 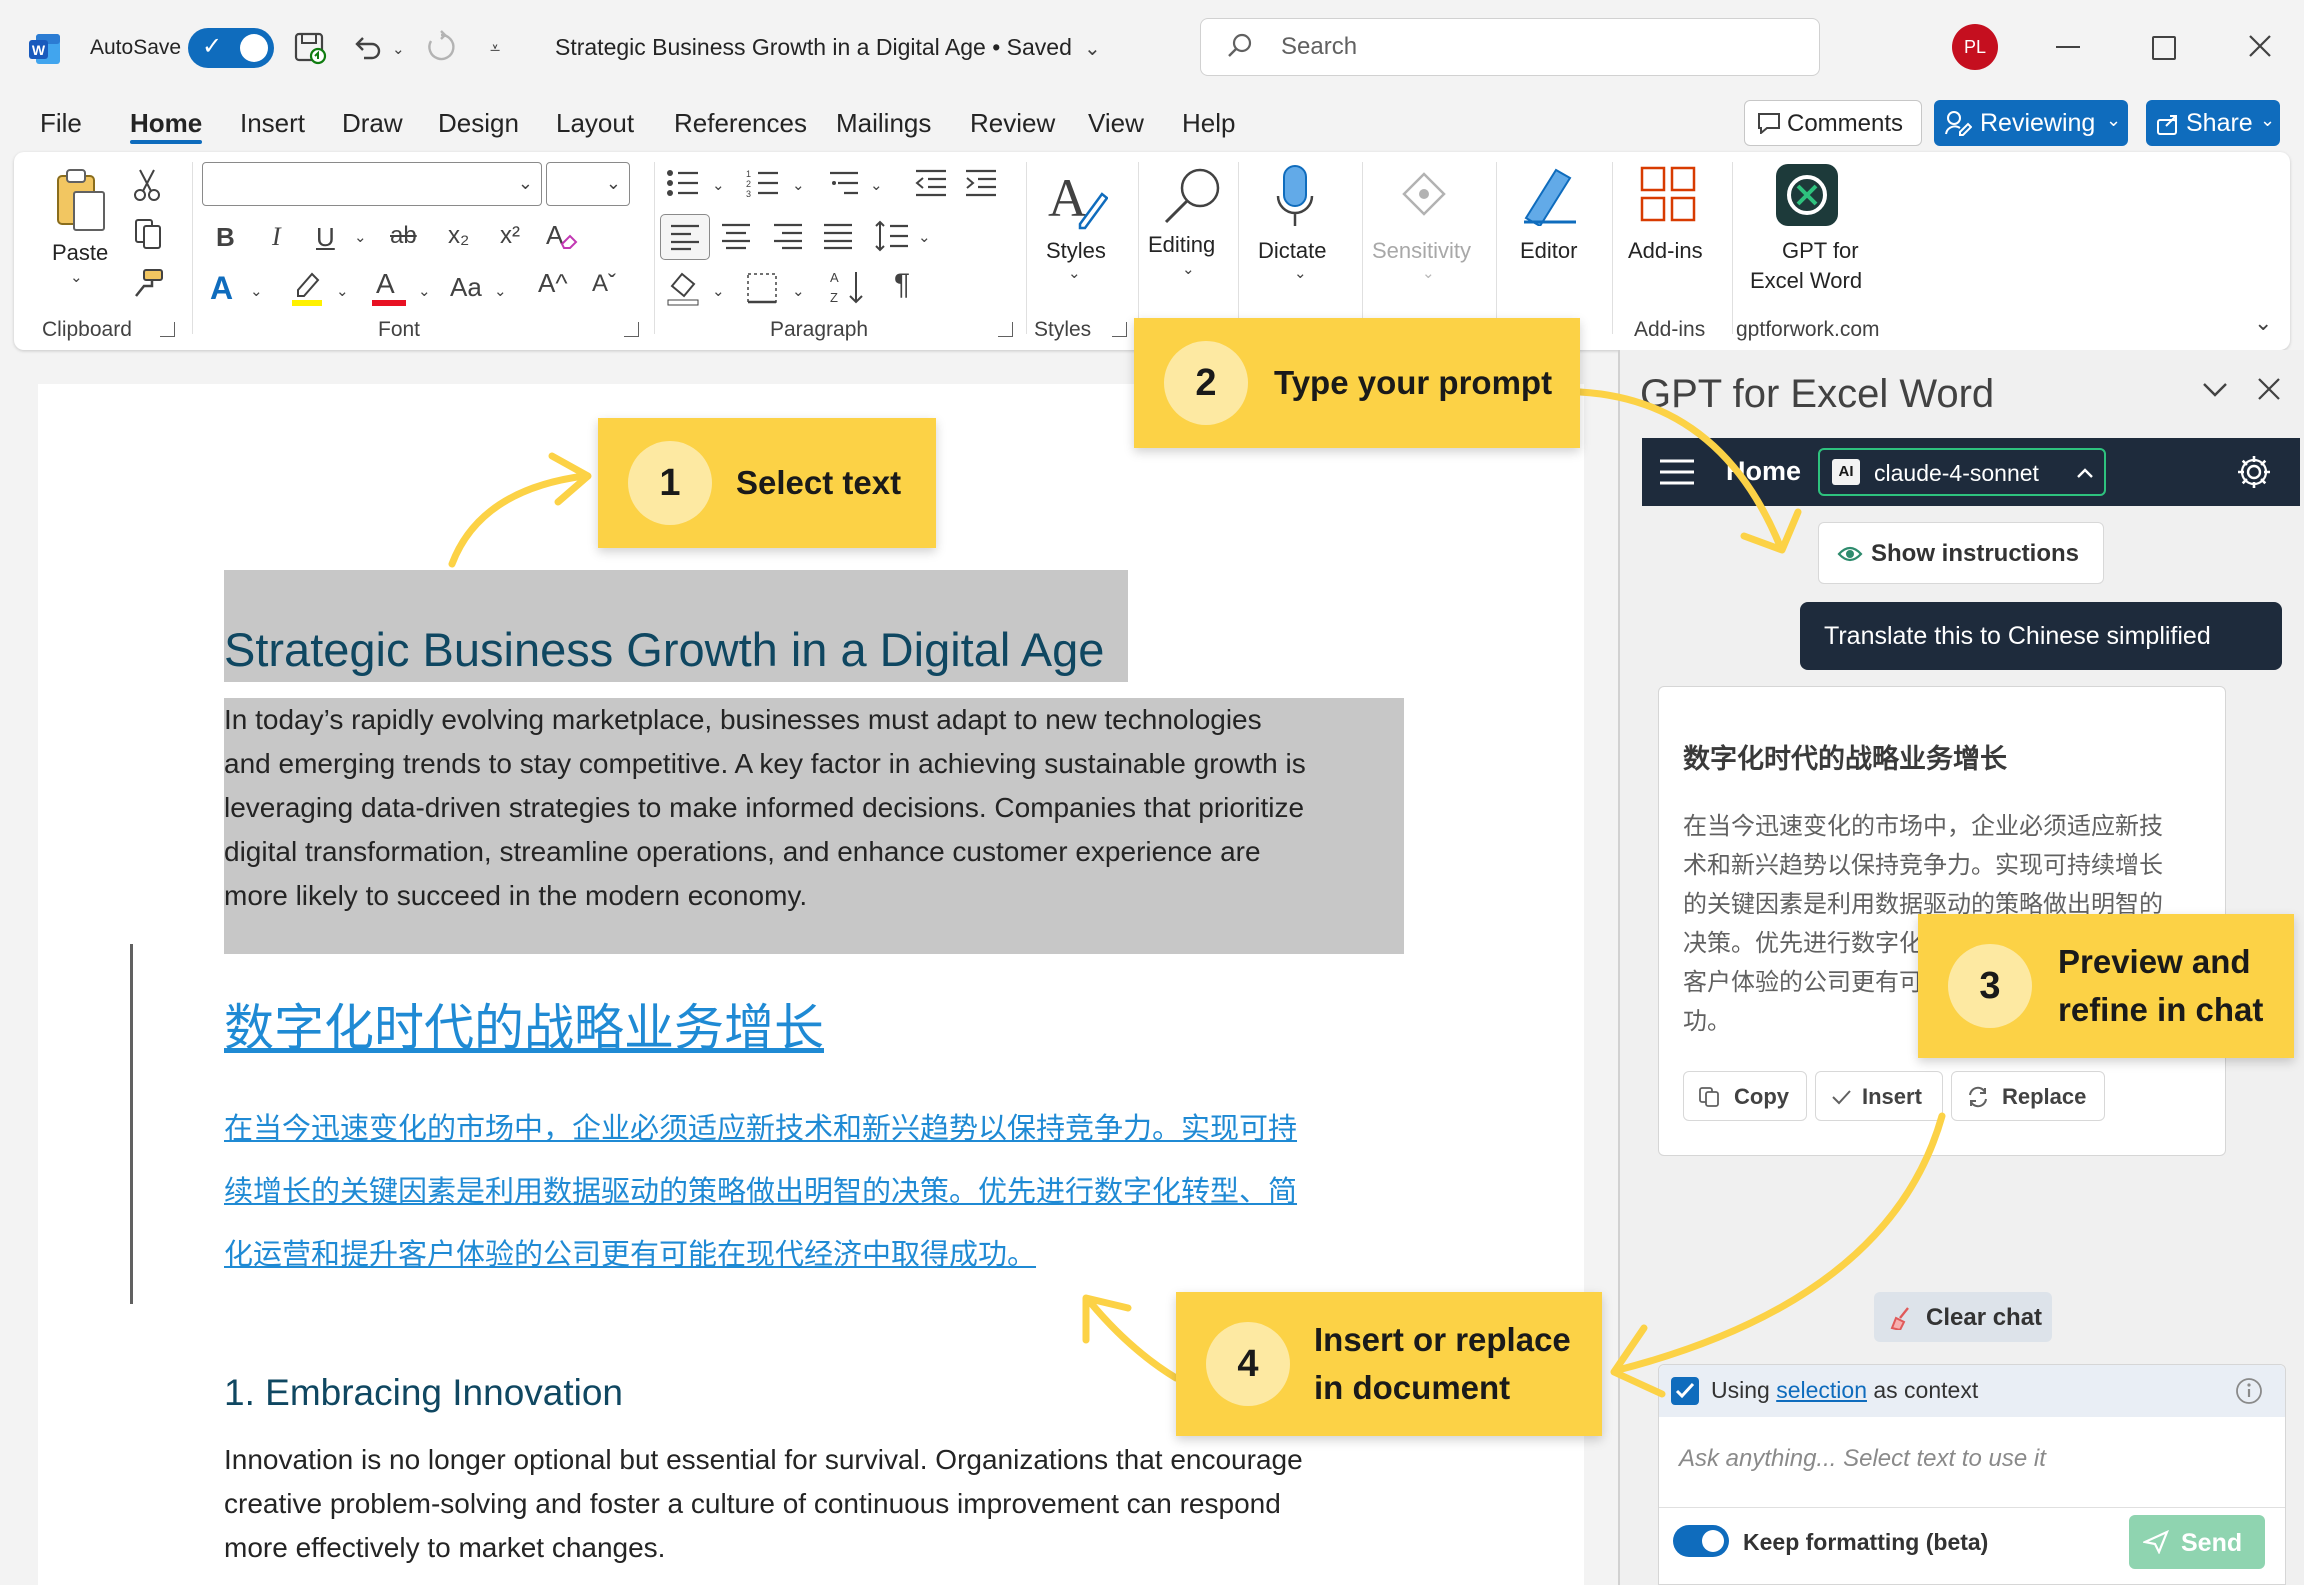 I want to click on callout-preview-refine: 3 Preview and refine in chat, so click(x=2106, y=986).